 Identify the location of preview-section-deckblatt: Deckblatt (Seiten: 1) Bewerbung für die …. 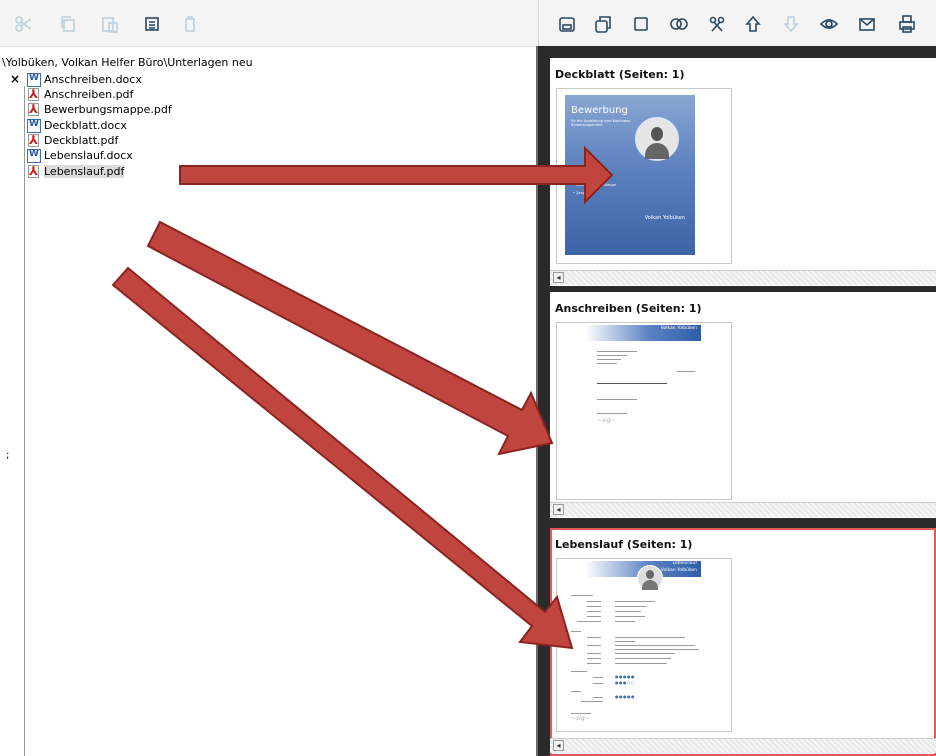
(743, 172).